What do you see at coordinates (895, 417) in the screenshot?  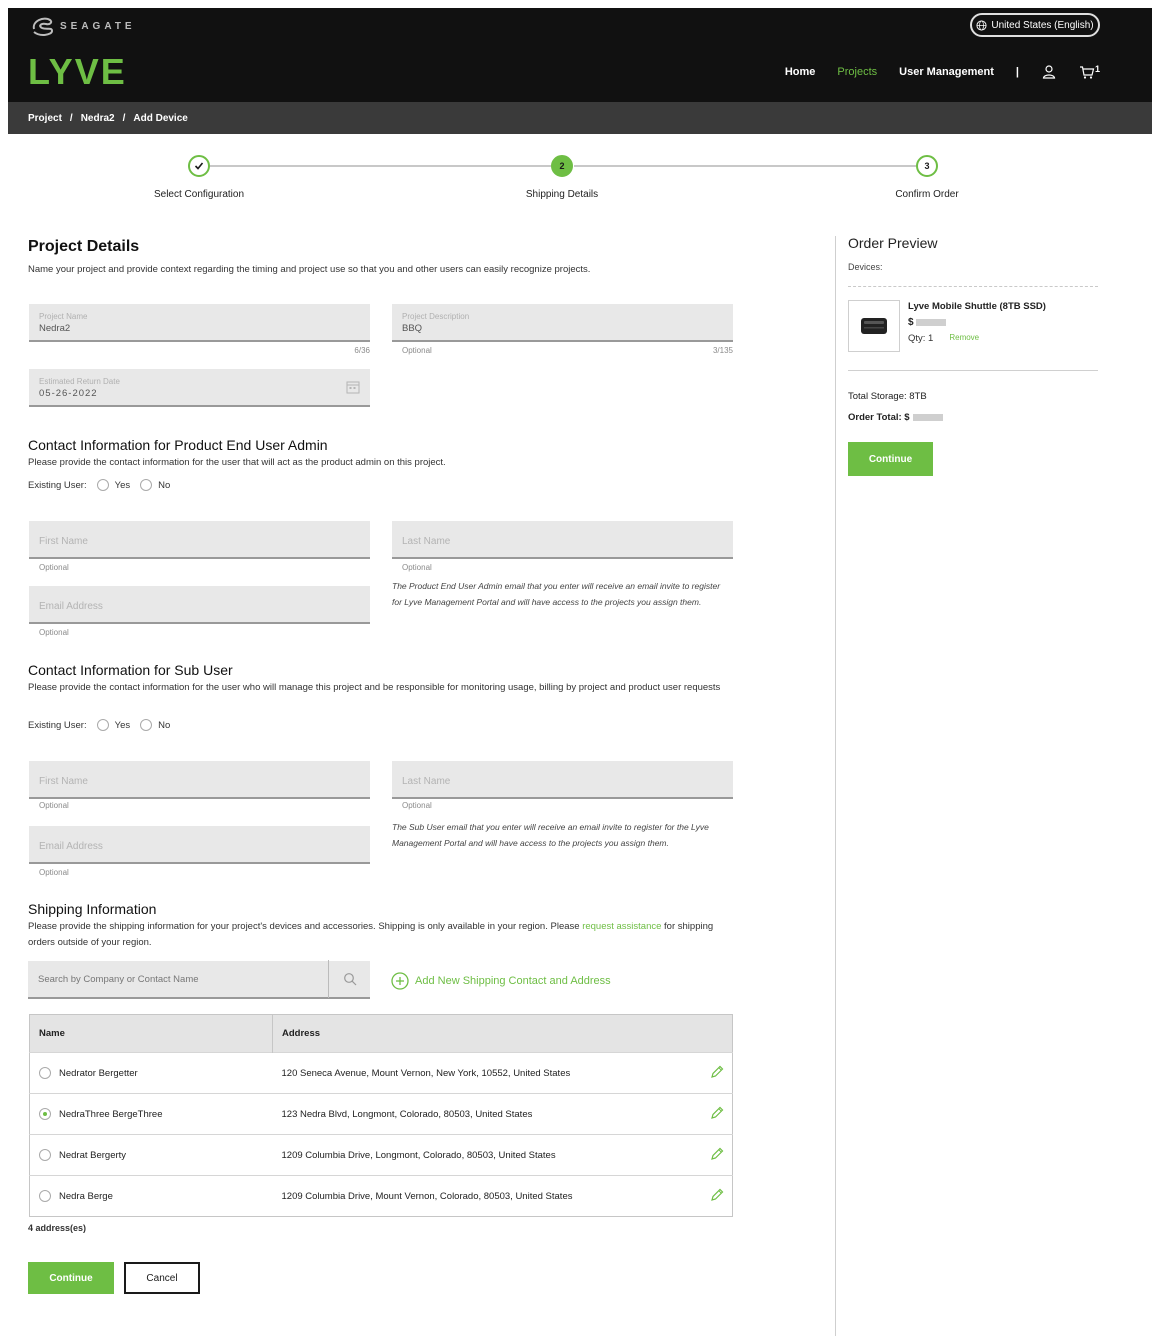 I see `order-total: Order Total: $` at bounding box center [895, 417].